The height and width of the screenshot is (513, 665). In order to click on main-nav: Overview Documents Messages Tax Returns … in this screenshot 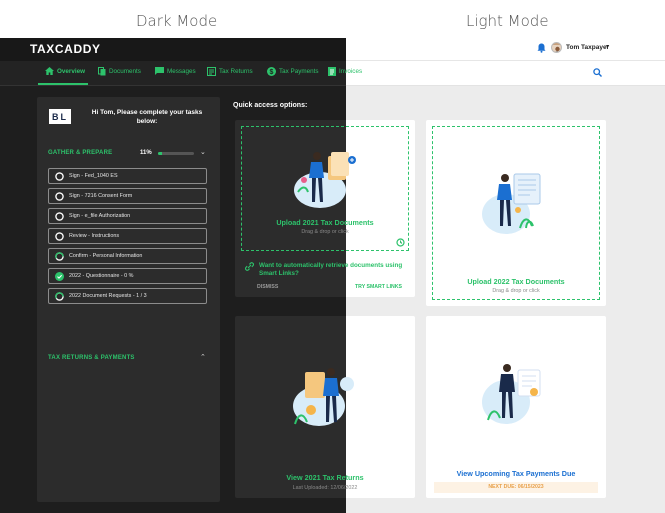, I will do `click(332, 73)`.